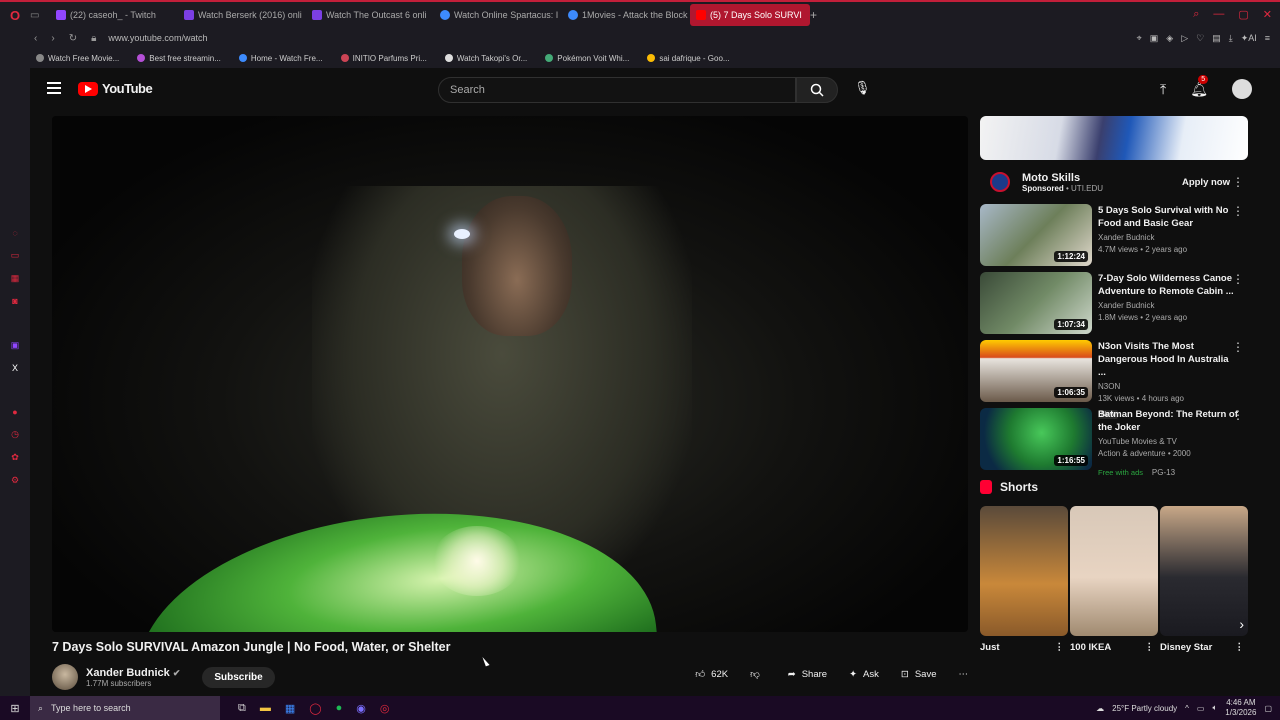  I want to click on upload-icon: ⤒, so click(1163, 89).